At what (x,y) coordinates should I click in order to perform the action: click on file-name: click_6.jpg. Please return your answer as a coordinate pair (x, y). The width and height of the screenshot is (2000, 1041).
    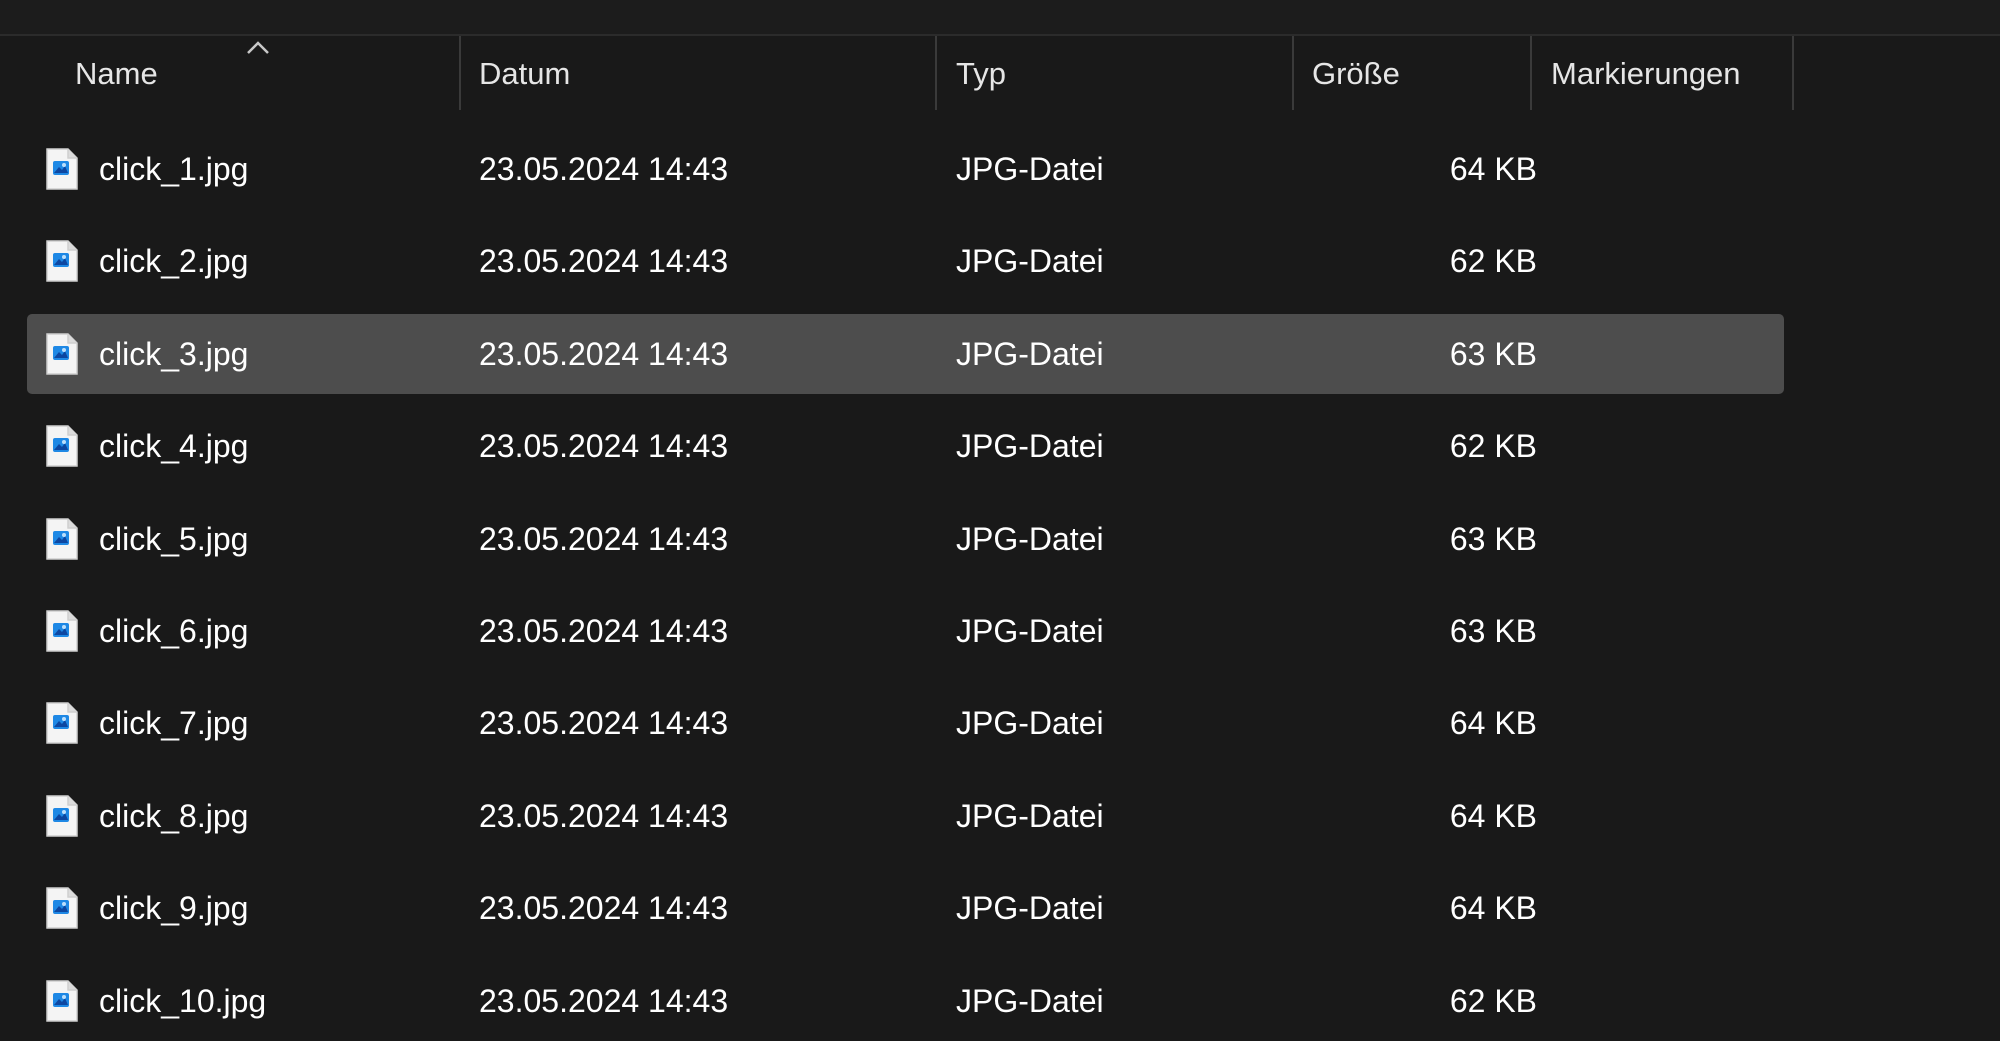
    Looking at the image, I should click on (174, 630).